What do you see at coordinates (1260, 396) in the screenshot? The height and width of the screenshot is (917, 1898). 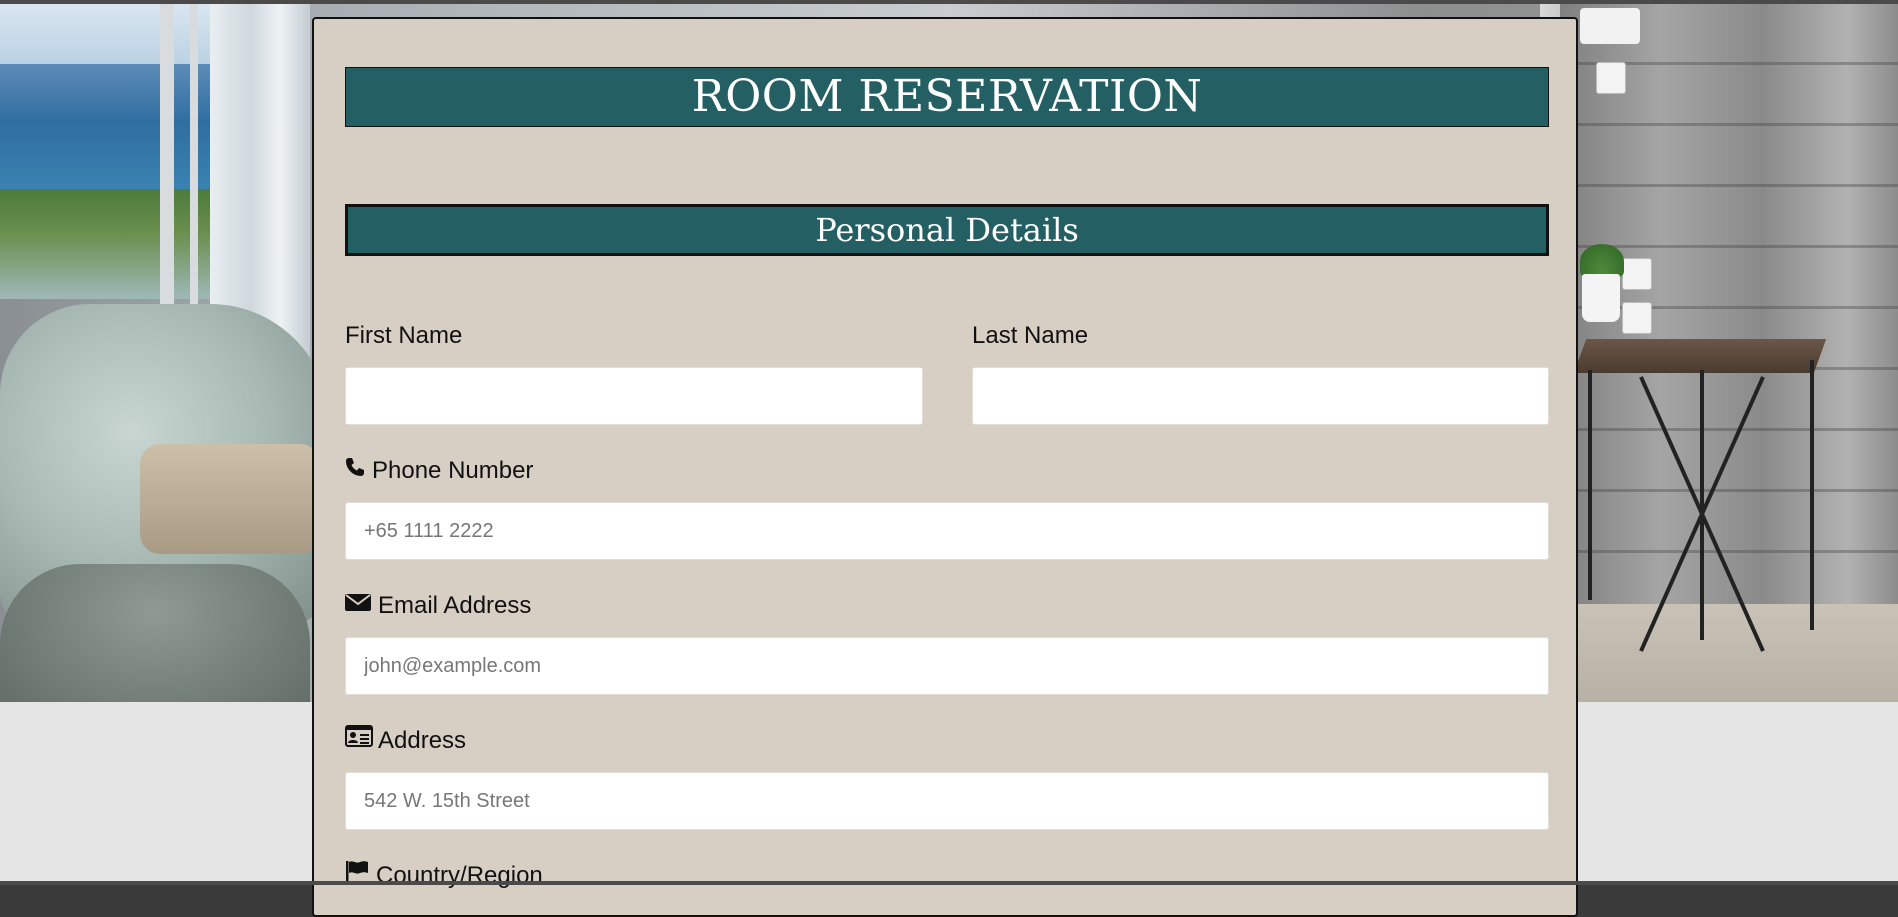 I see `last-name-input` at bounding box center [1260, 396].